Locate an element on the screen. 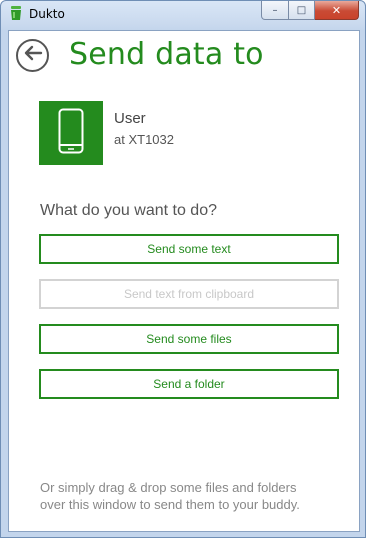  smartphone-icon is located at coordinates (71, 133).